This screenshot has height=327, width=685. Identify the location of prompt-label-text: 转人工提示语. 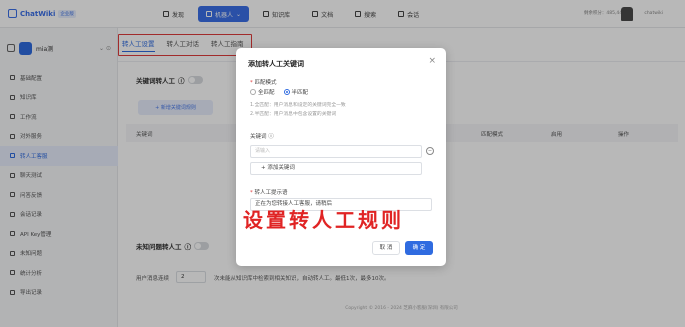
(271, 193).